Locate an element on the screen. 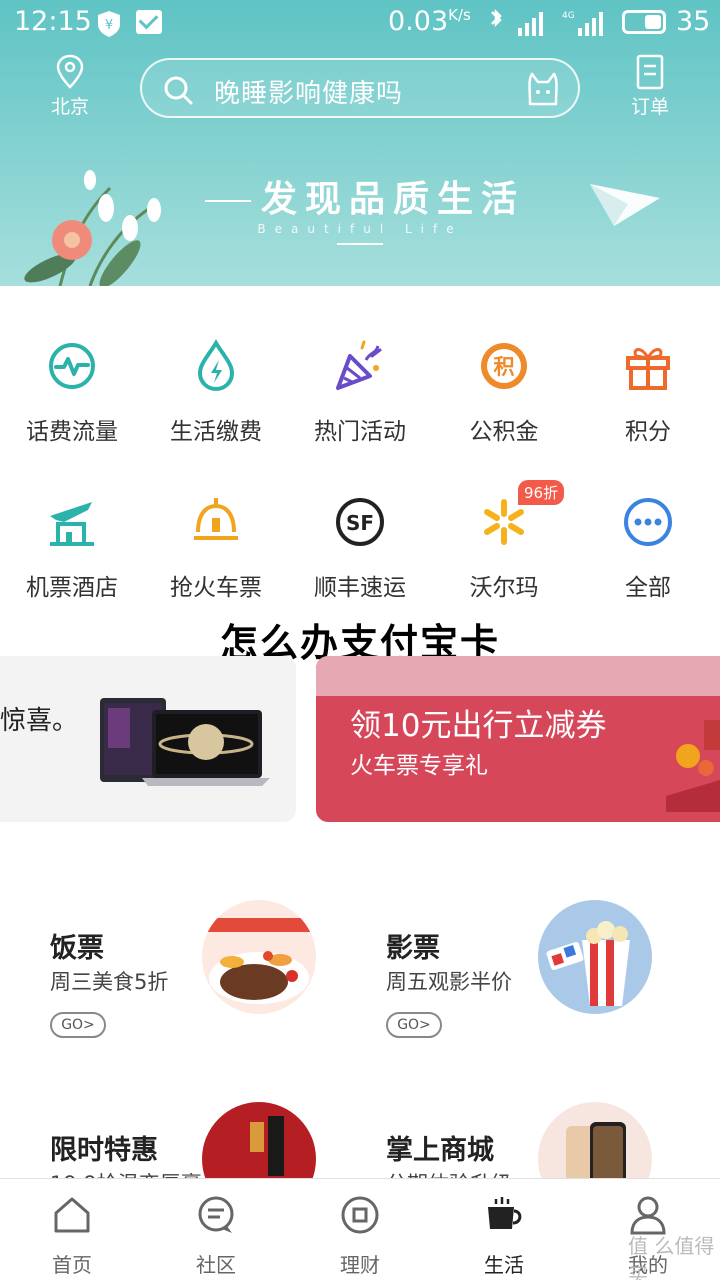 The image size is (720, 1280). battery-percent: 35 is located at coordinates (693, 21).